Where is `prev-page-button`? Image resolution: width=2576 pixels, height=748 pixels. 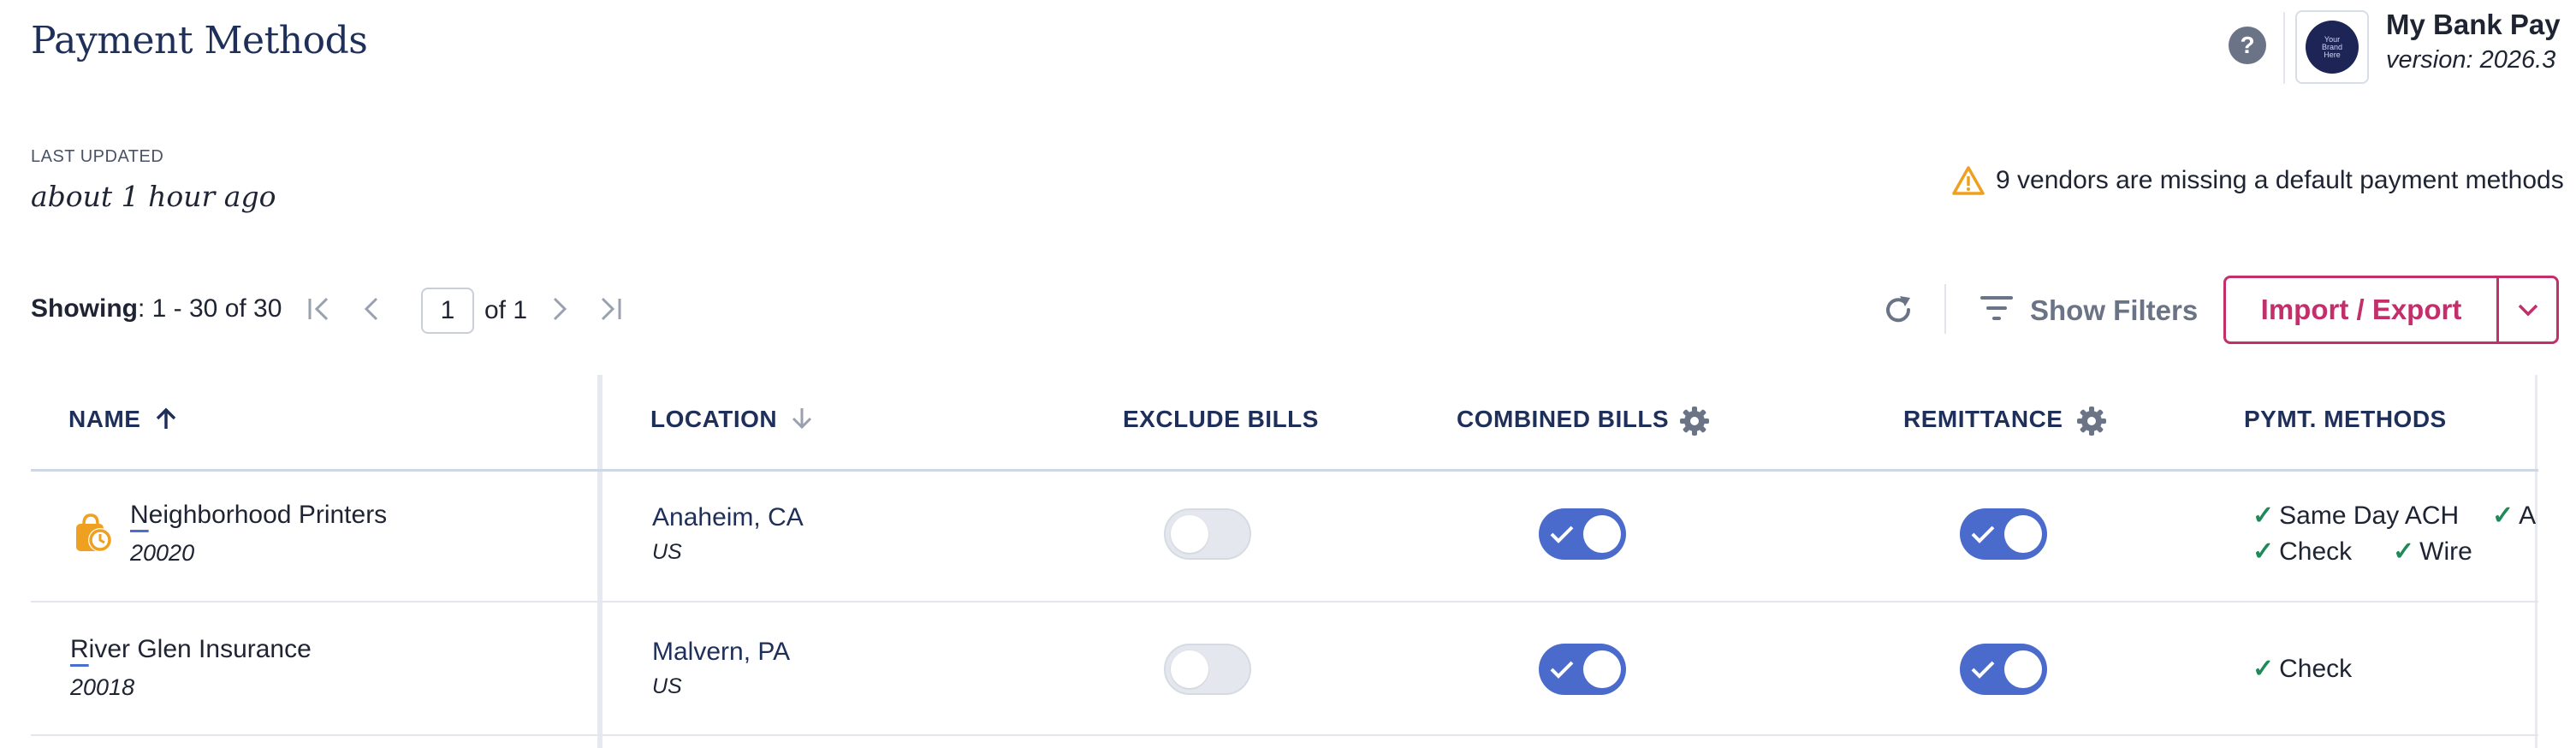
prev-page-button is located at coordinates (371, 309).